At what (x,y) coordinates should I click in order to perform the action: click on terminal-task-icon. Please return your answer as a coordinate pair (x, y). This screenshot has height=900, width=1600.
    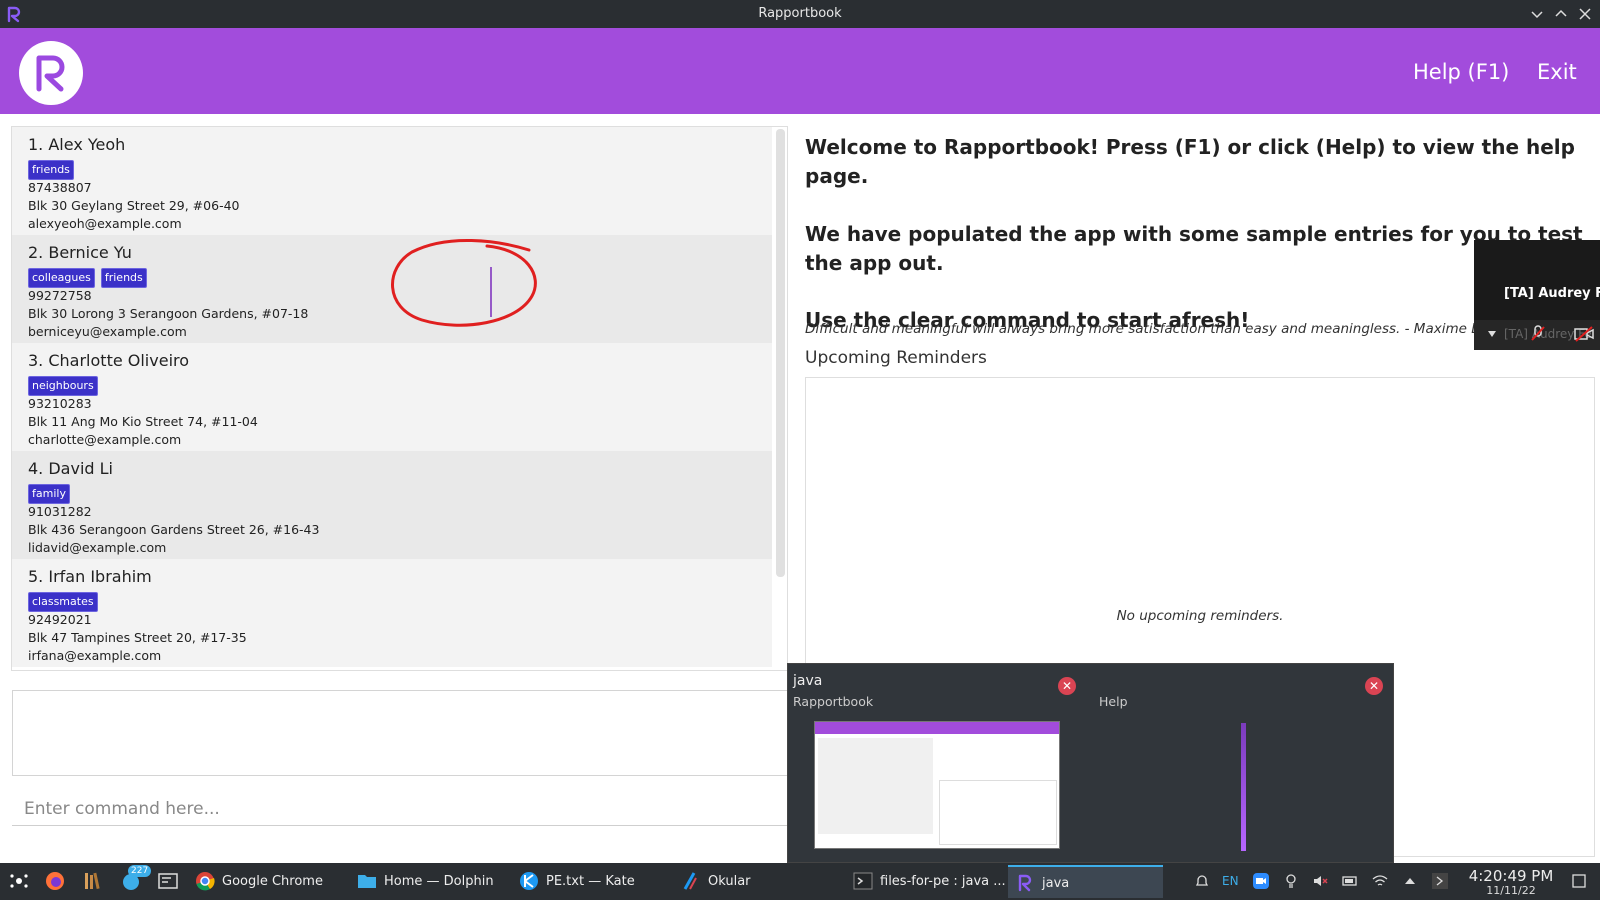
    Looking at the image, I should click on (863, 881).